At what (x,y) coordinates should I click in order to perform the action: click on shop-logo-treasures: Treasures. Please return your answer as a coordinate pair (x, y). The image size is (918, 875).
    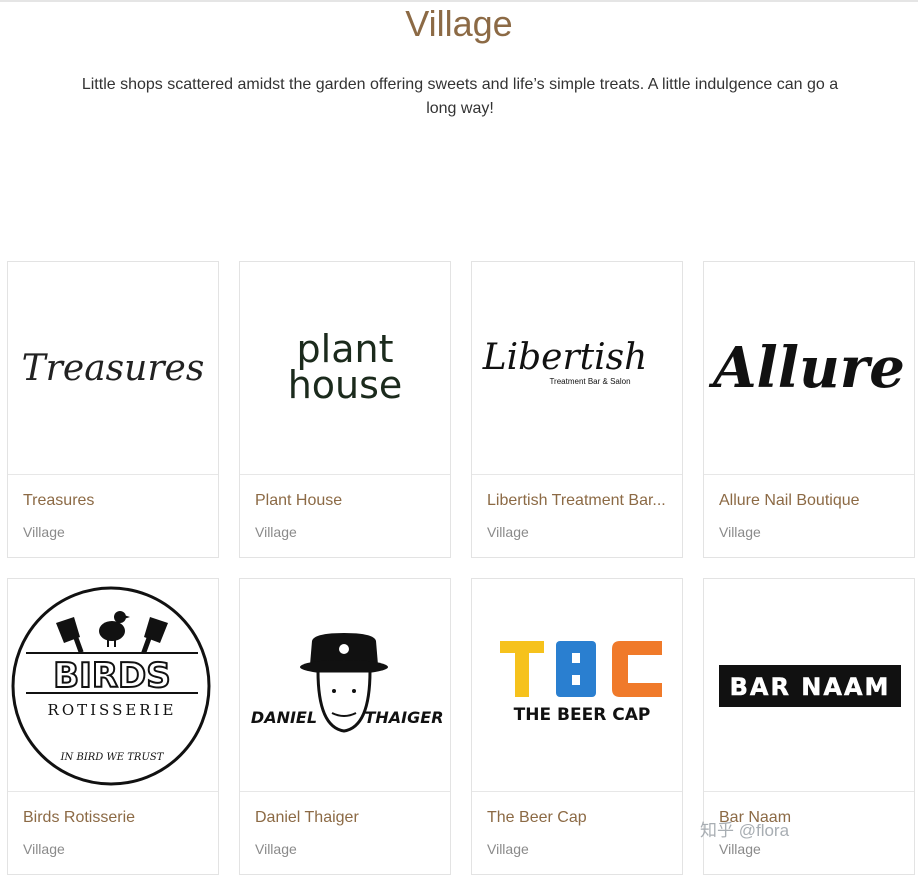
    Looking at the image, I should click on (113, 368).